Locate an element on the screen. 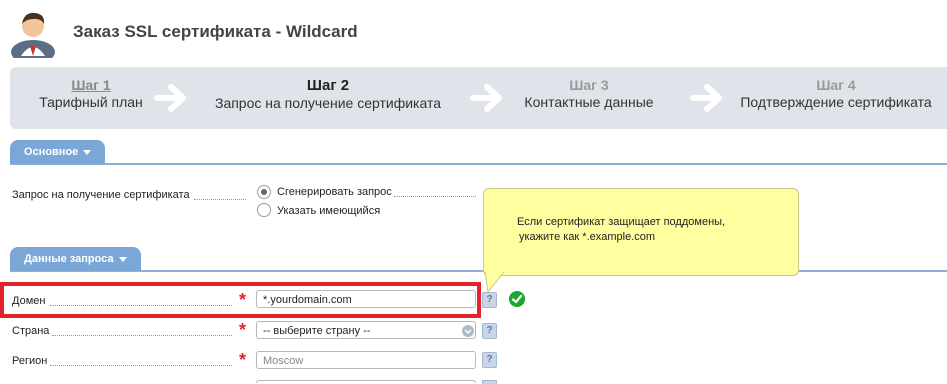  region-input: Moscow is located at coordinates (366, 360).